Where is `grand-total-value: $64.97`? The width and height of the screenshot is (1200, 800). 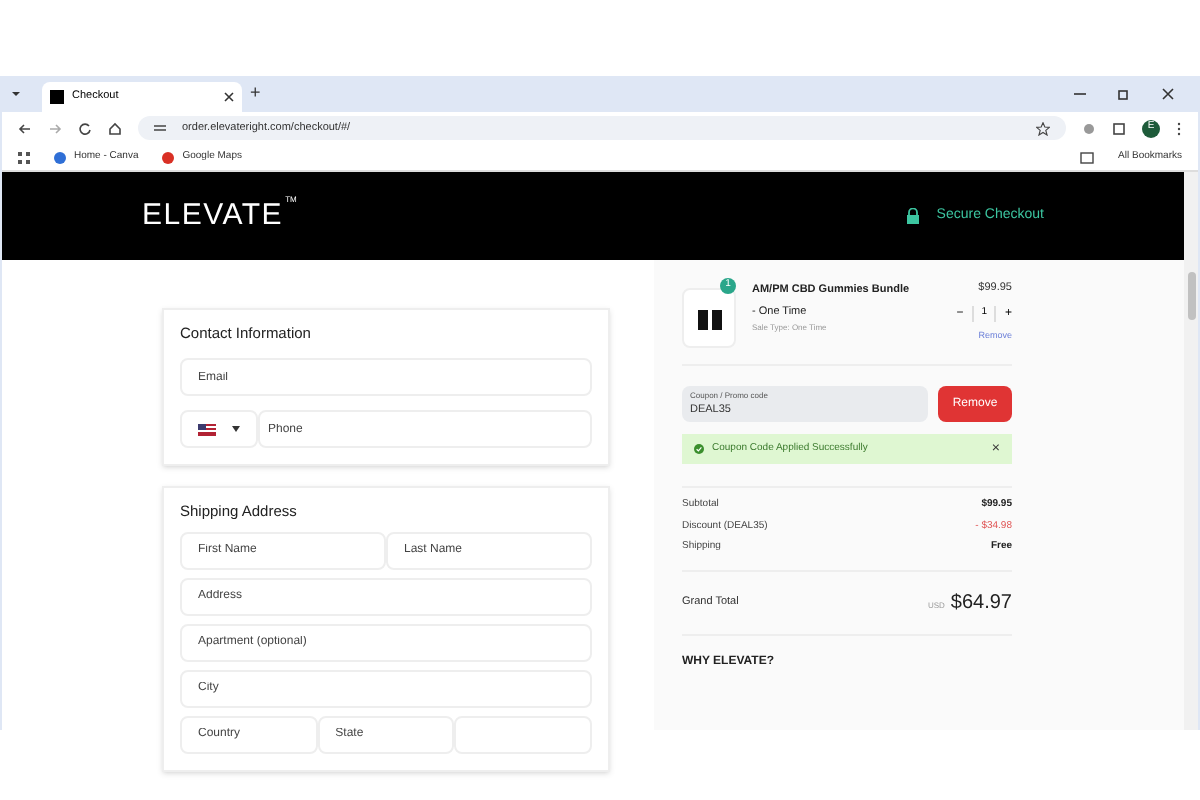
grand-total-value: $64.97 is located at coordinates (981, 603).